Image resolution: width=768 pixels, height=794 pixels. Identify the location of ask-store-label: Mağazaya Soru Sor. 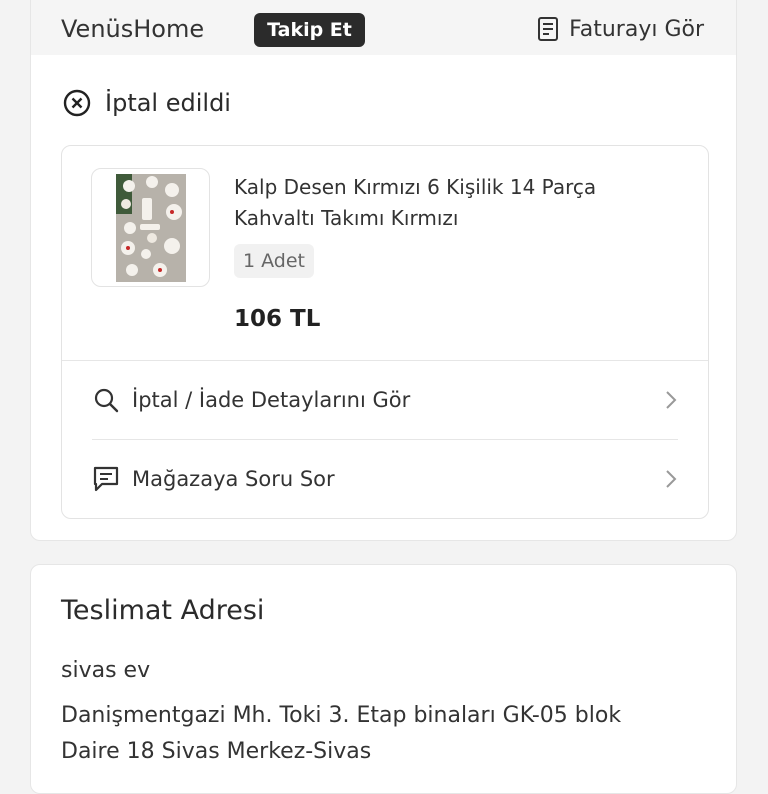
(233, 479).